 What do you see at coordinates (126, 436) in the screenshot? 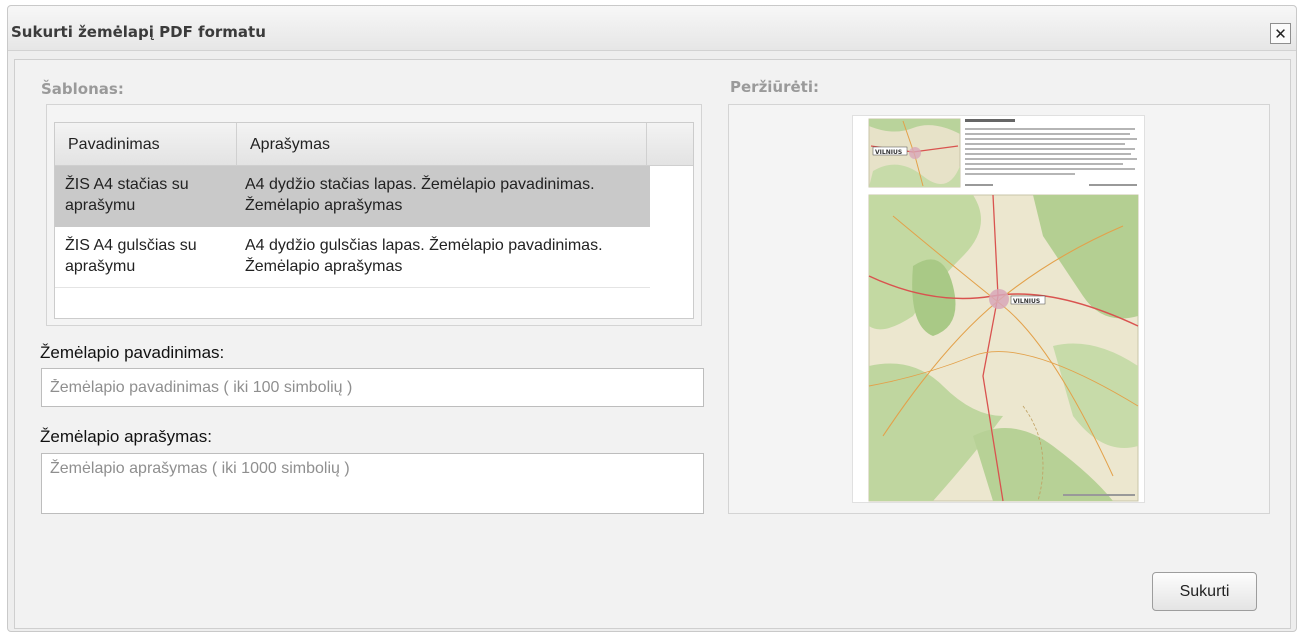
I see `map-description-label: Žemėlapio aprašymas:` at bounding box center [126, 436].